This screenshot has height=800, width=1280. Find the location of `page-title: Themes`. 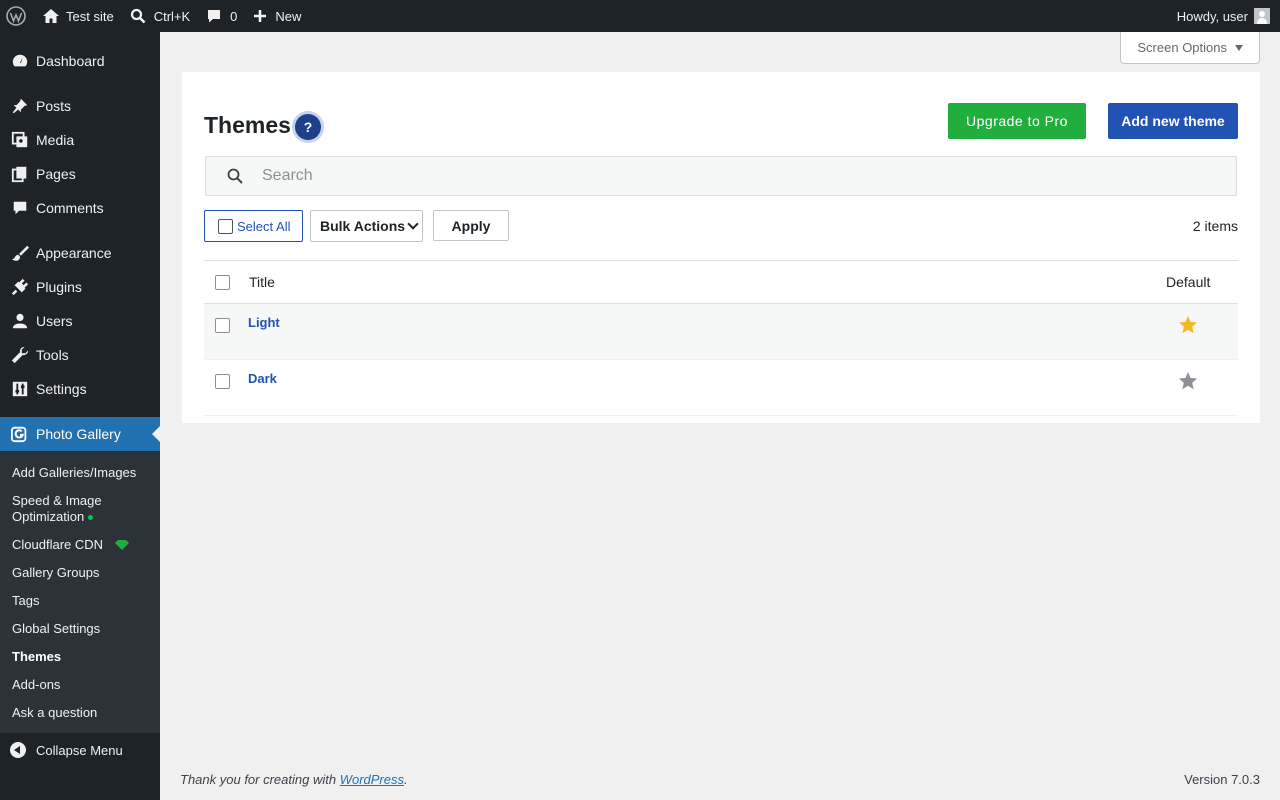

page-title: Themes is located at coordinates (247, 125).